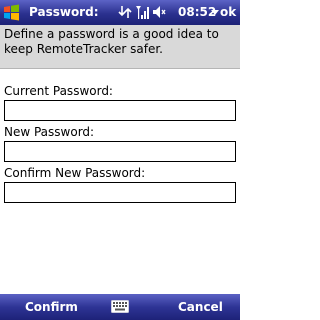 Image resolution: width=320 pixels, height=320 pixels. Describe the element at coordinates (120, 110) in the screenshot. I see `current-password-field` at that location.